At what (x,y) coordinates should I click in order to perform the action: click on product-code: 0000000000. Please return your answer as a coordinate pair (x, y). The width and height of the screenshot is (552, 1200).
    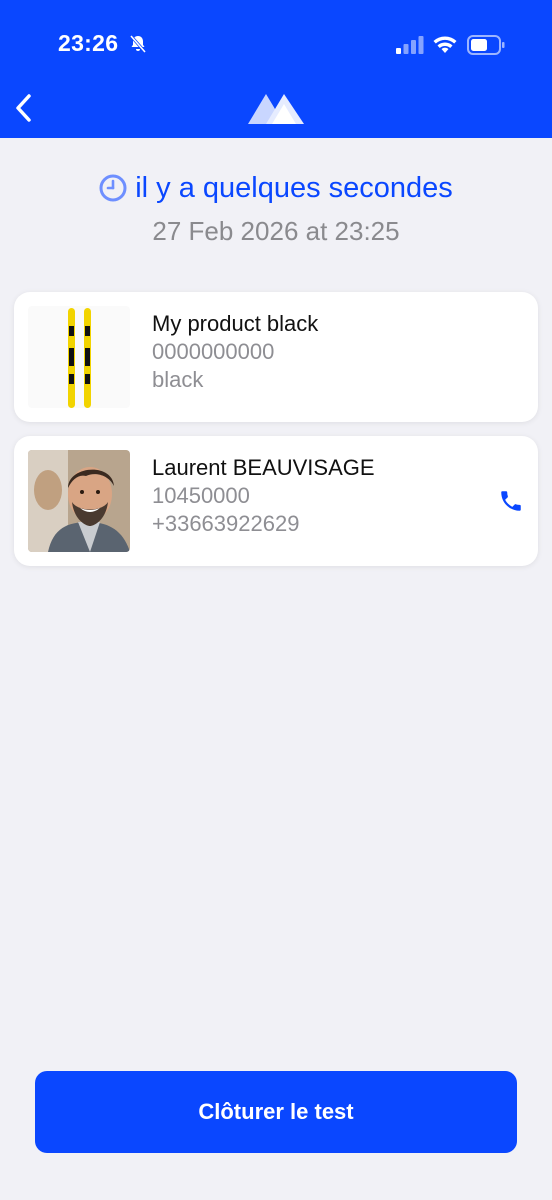
    Looking at the image, I should click on (213, 351).